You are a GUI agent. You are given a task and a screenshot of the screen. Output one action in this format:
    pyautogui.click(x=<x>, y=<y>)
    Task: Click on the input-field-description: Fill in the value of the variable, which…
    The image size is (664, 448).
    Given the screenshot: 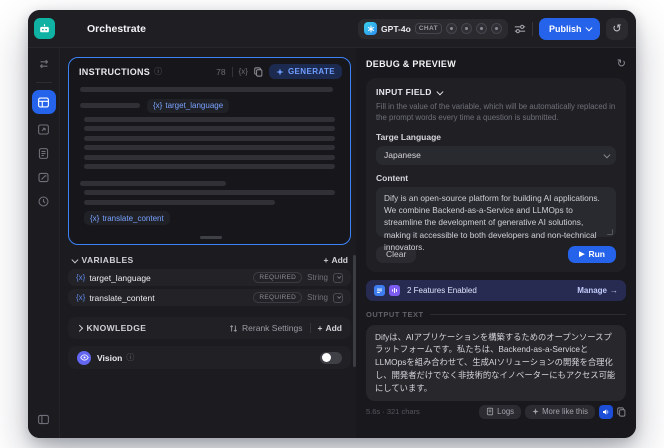 What is the action you would take?
    pyautogui.click(x=496, y=112)
    